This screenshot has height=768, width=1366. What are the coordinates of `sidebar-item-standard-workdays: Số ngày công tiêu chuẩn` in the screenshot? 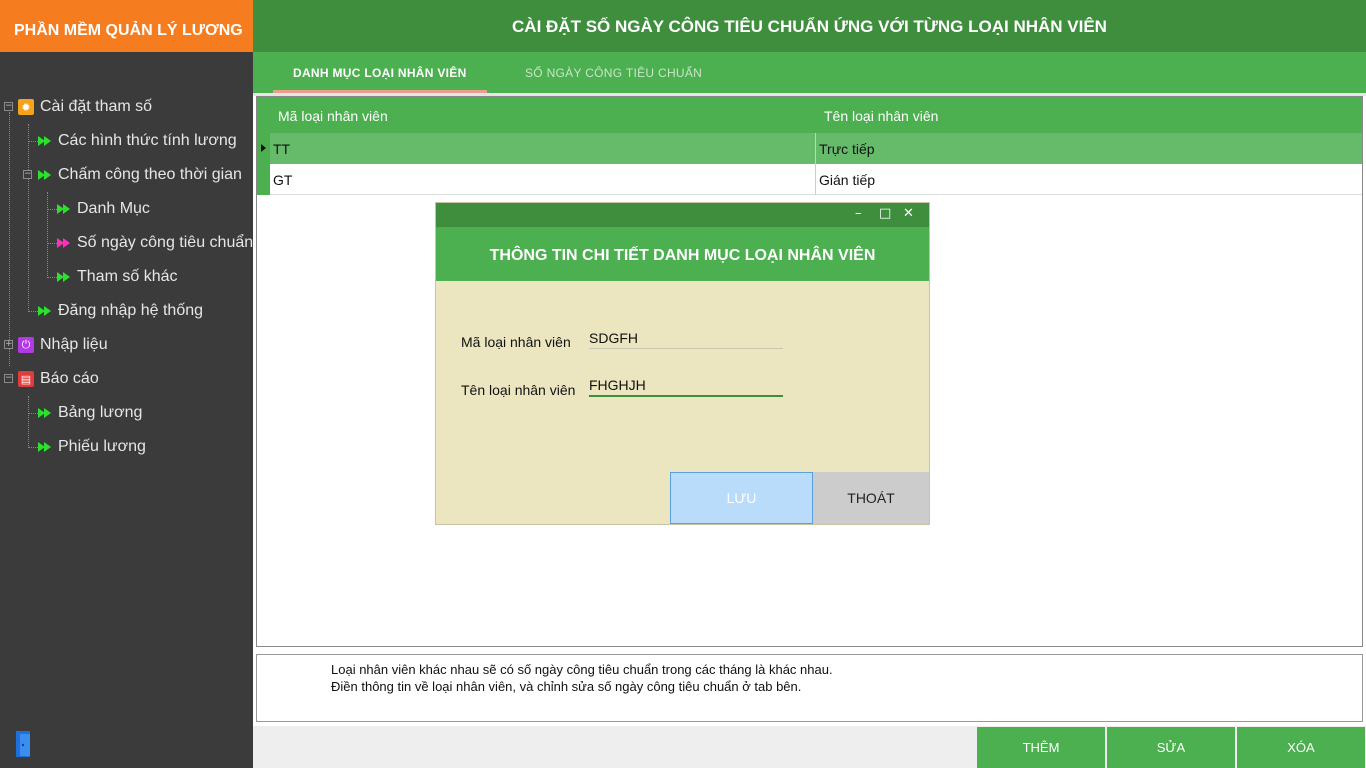 It's located at (155, 243).